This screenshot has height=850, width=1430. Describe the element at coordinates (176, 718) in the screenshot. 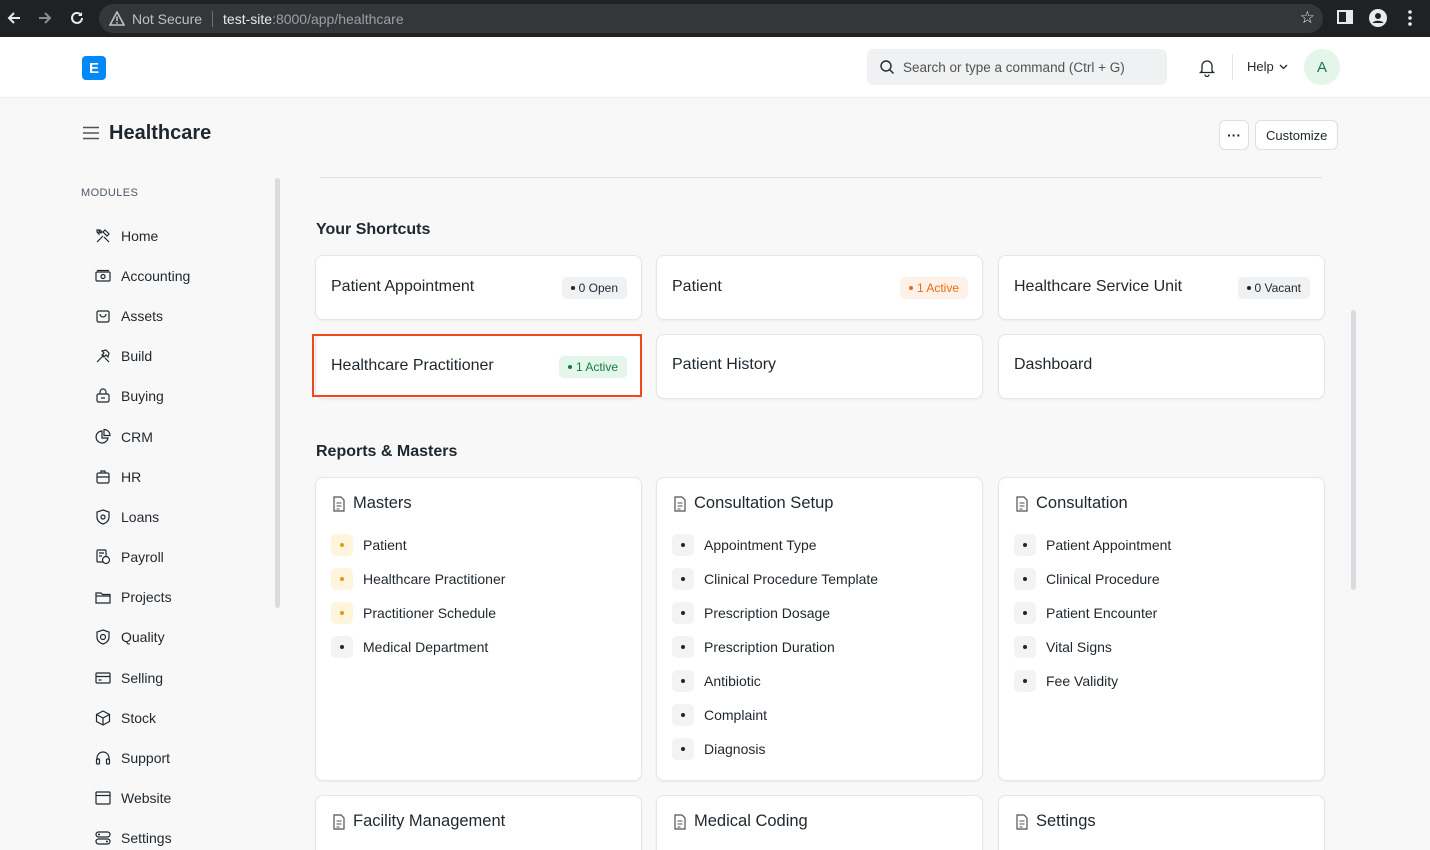

I see `sidebar-item-stock: Stock` at that location.